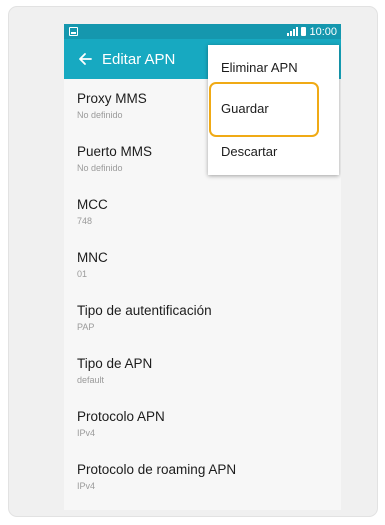  What do you see at coordinates (144, 310) in the screenshot?
I see `setting-title: Tipo de autentificación` at bounding box center [144, 310].